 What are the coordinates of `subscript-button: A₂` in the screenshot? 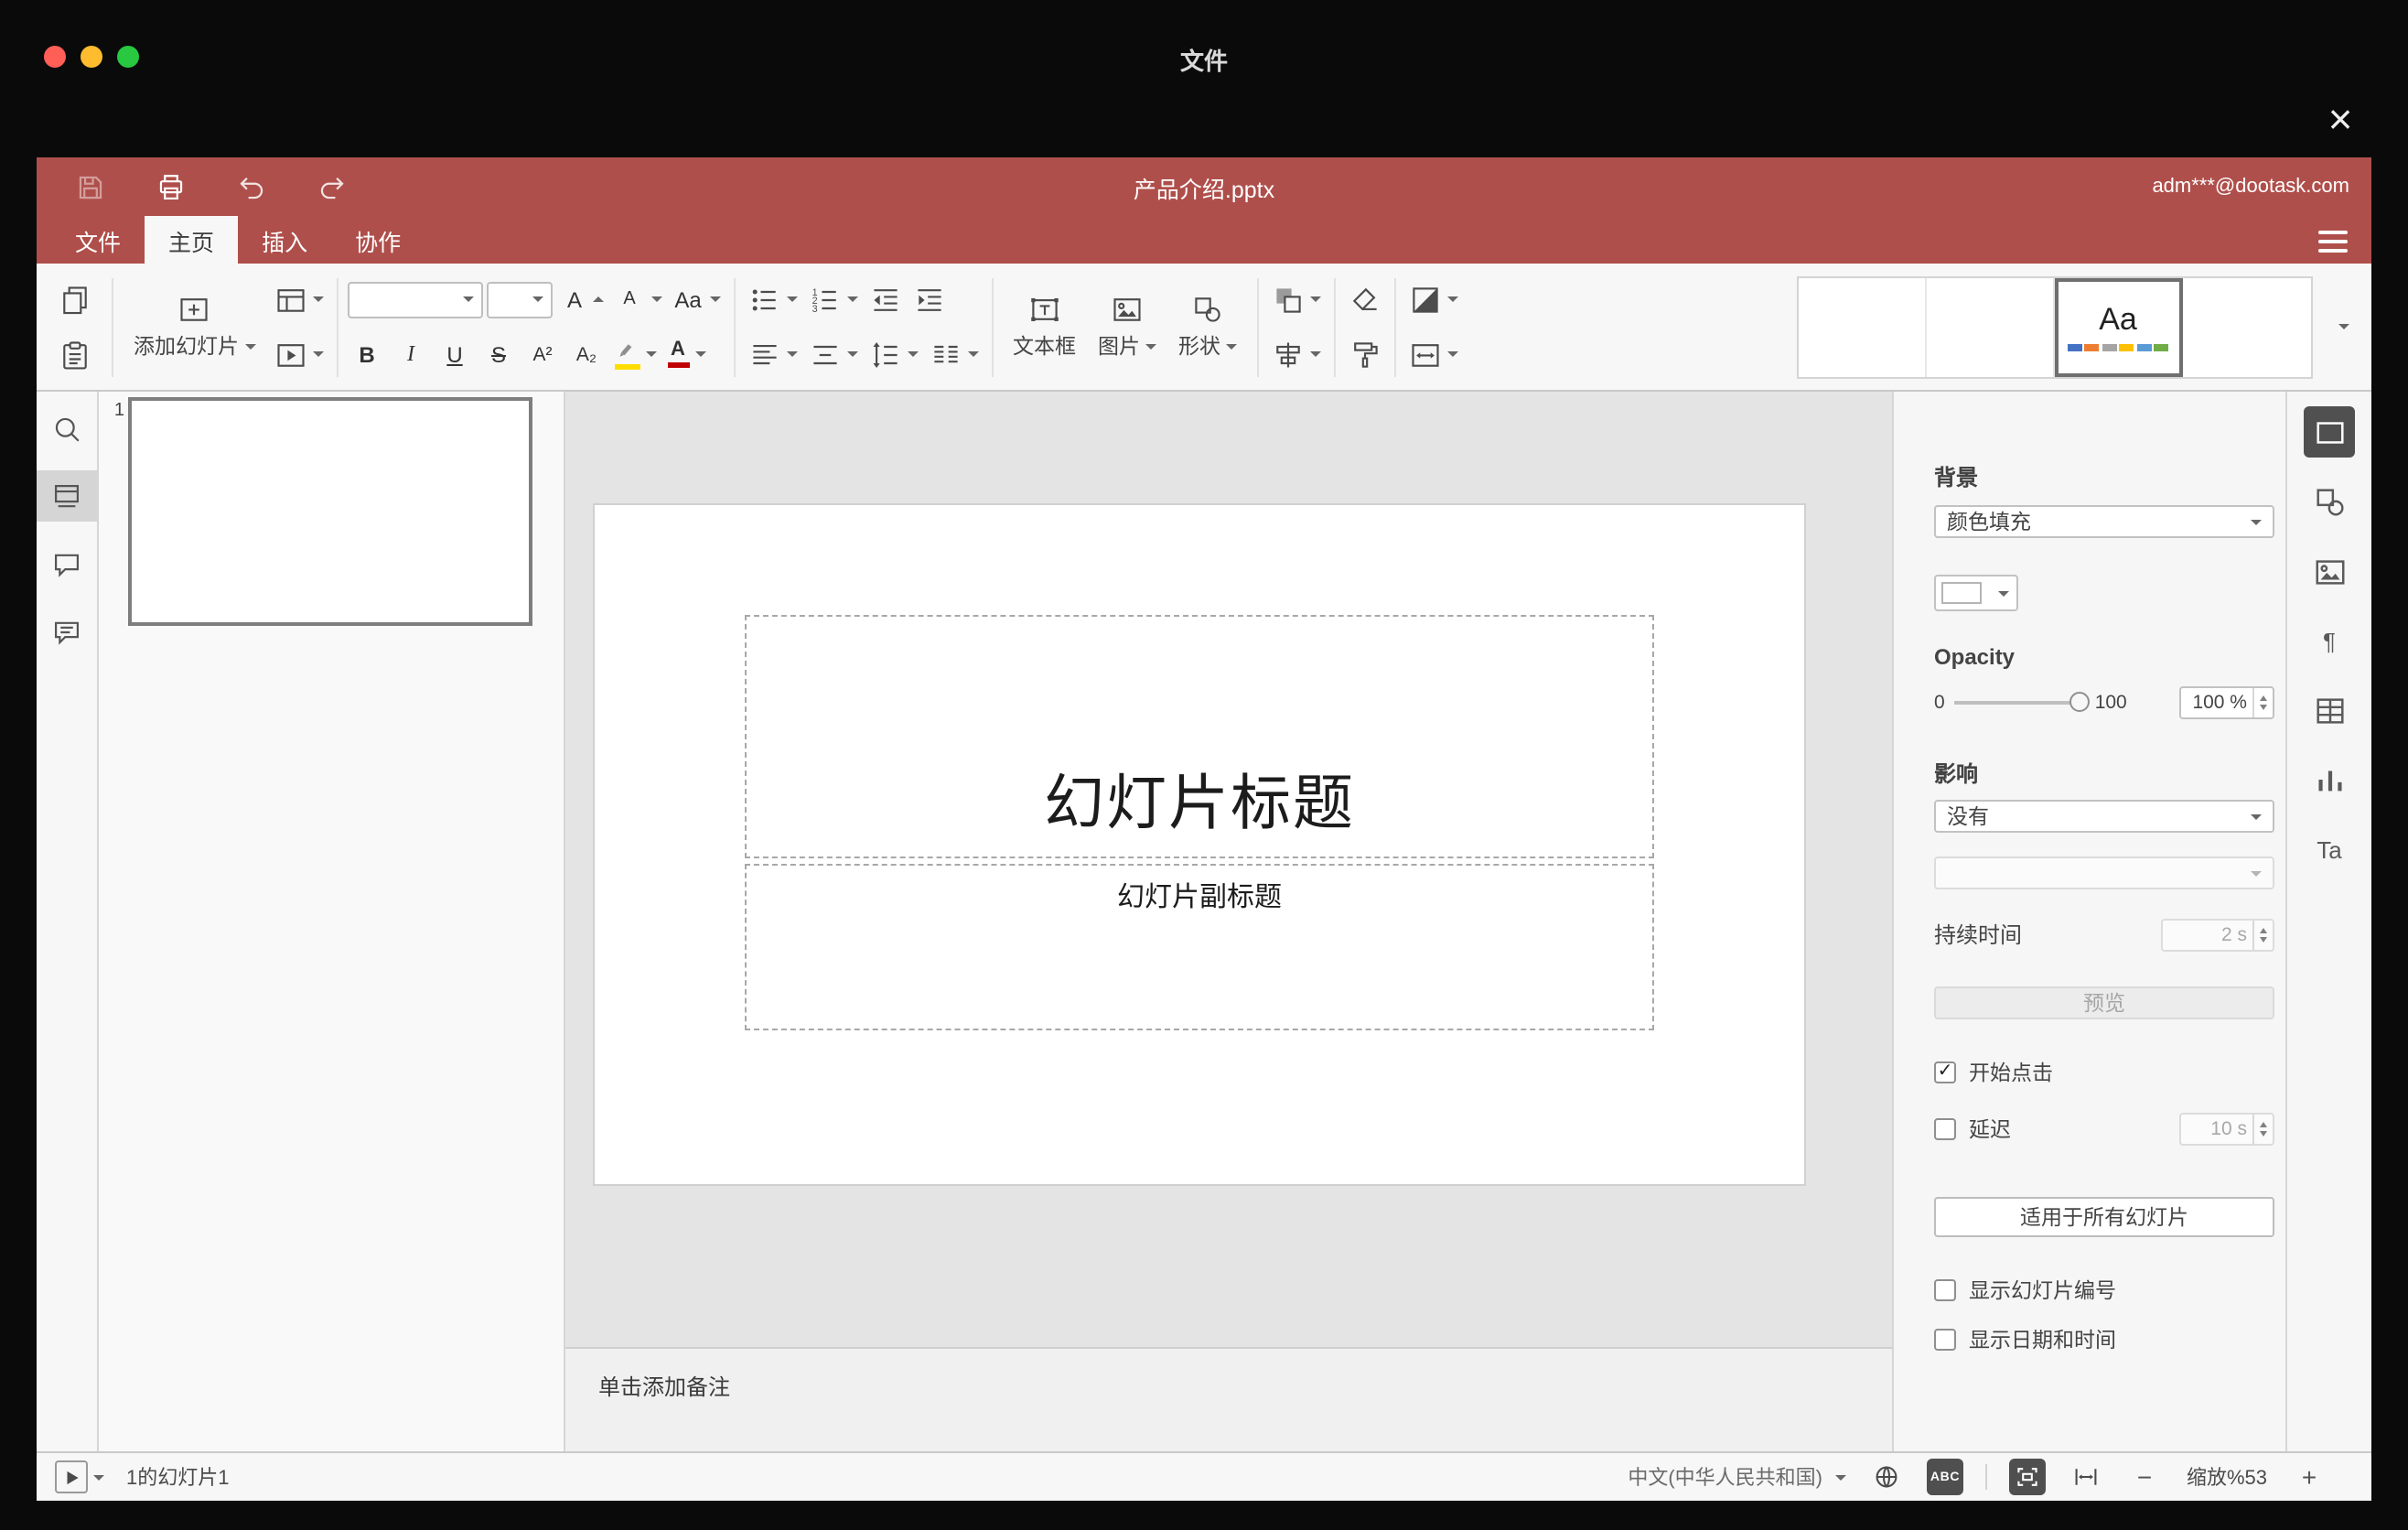 It's located at (586, 354).